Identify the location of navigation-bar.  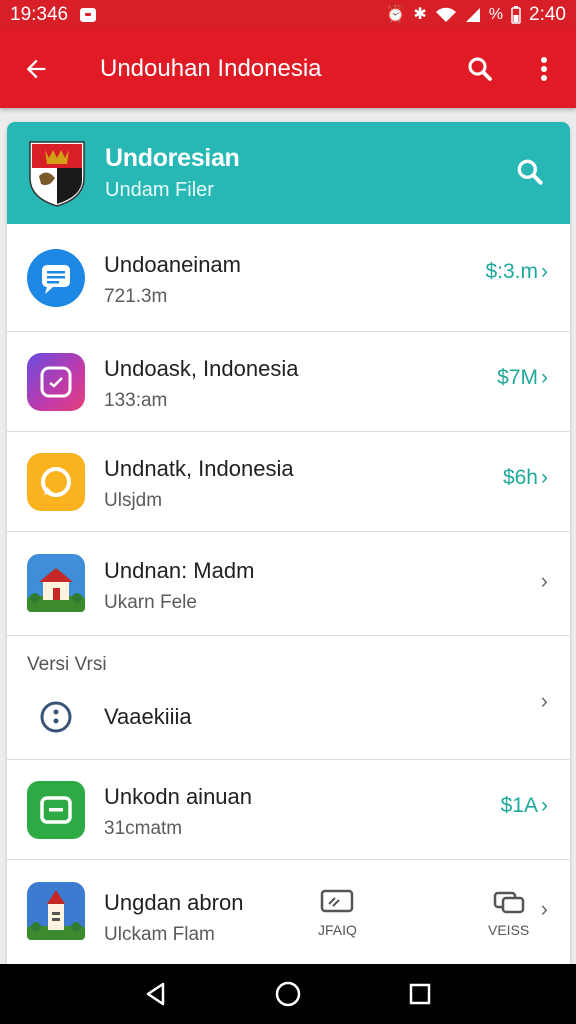
(288, 994).